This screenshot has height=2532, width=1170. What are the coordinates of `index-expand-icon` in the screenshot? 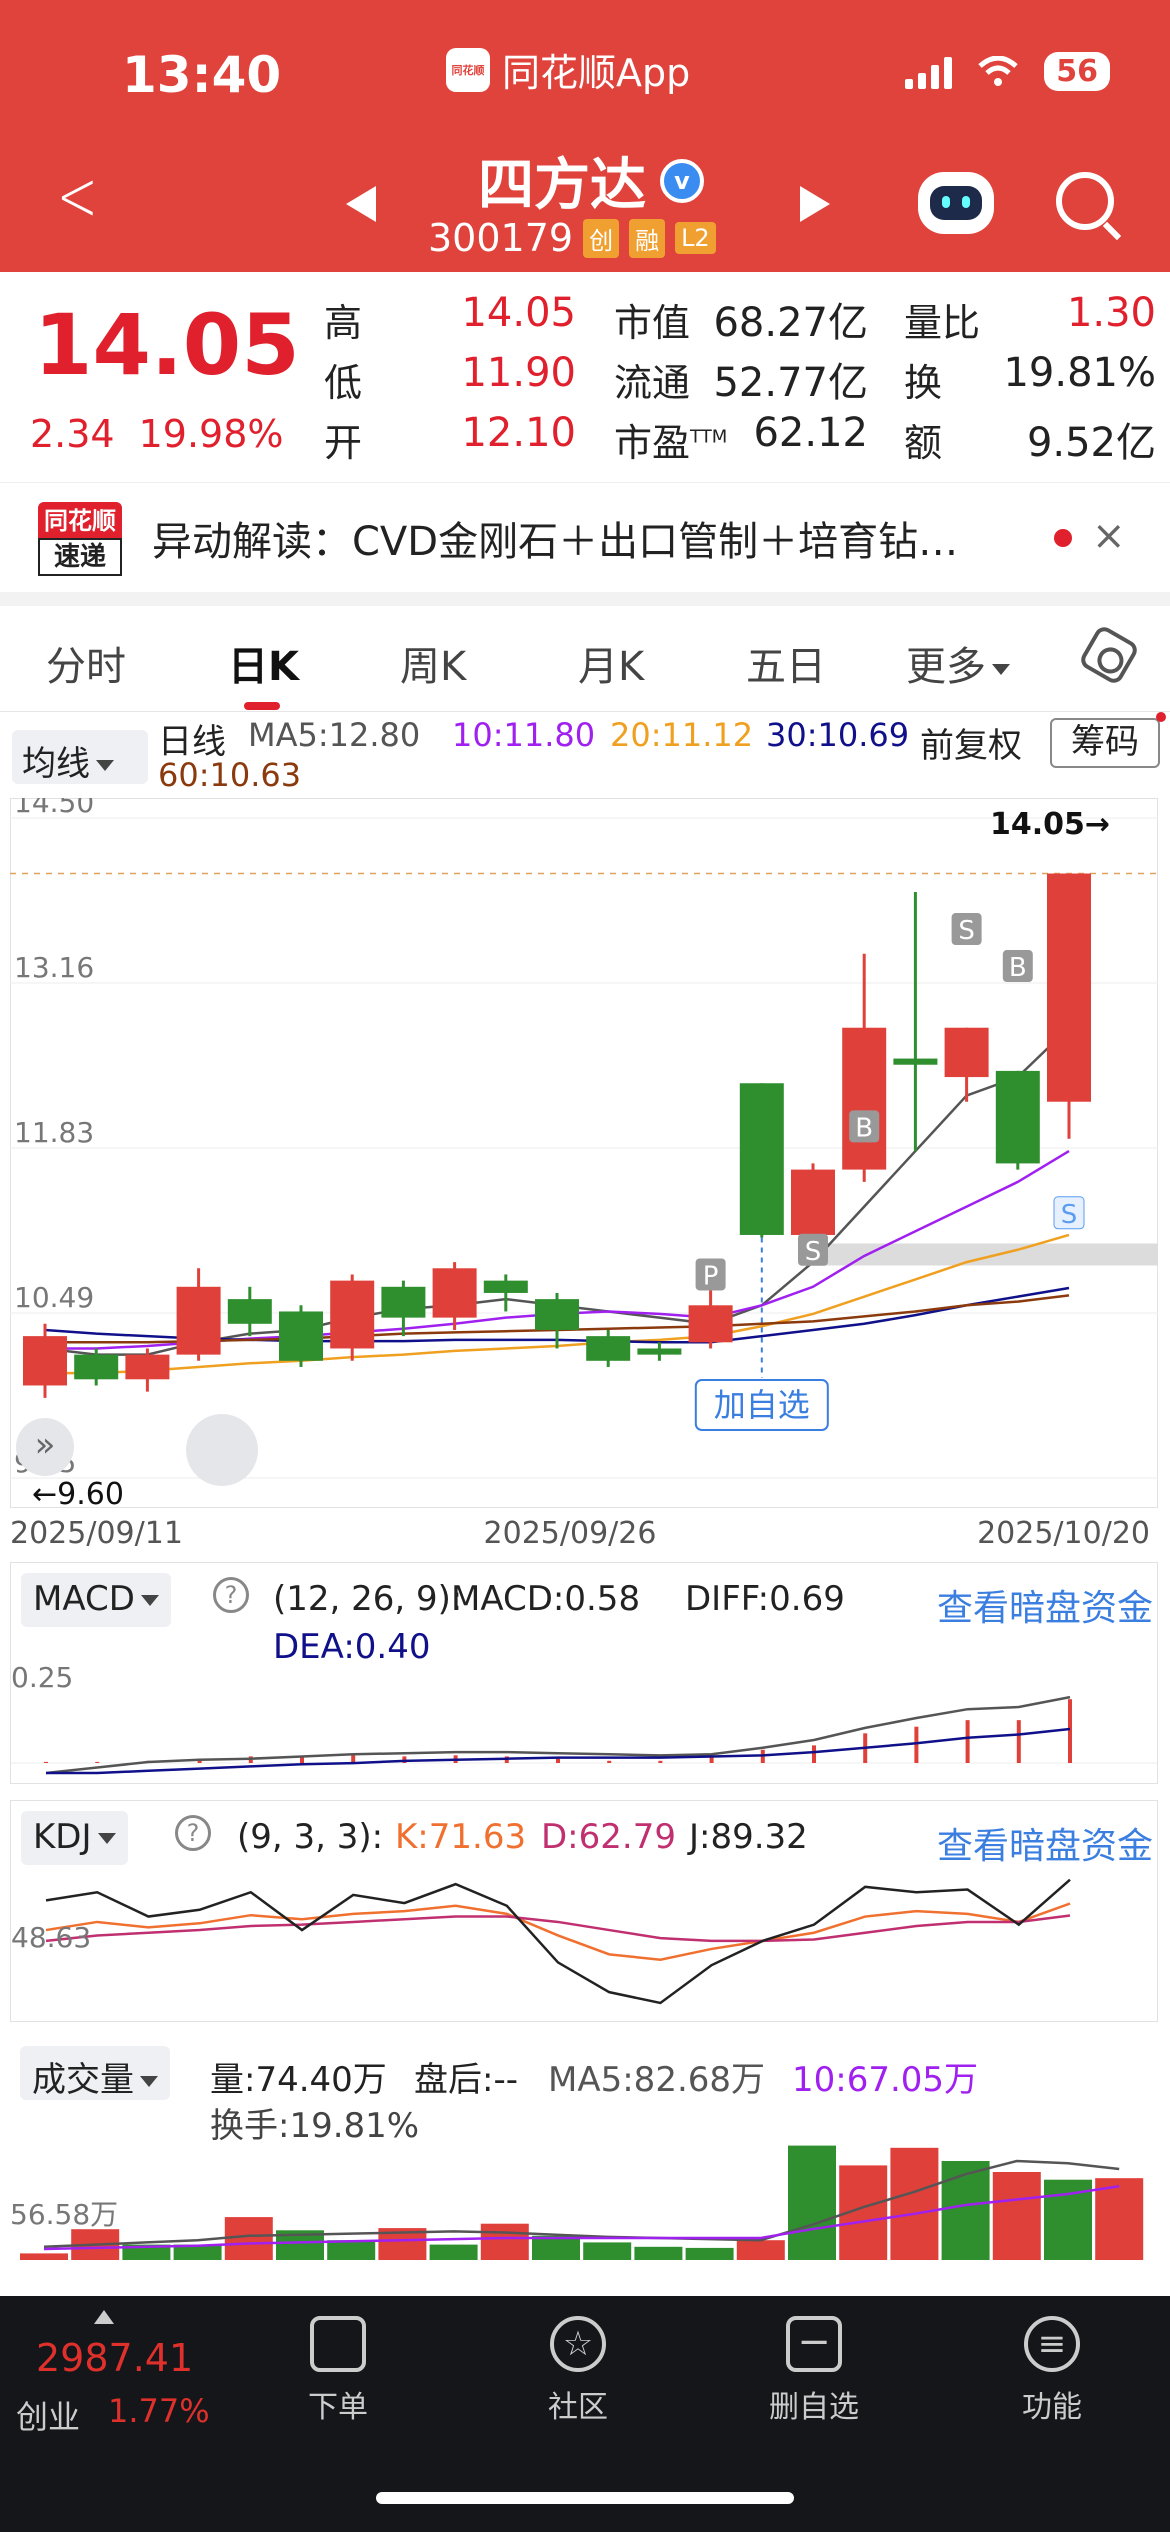 It's located at (104, 2317).